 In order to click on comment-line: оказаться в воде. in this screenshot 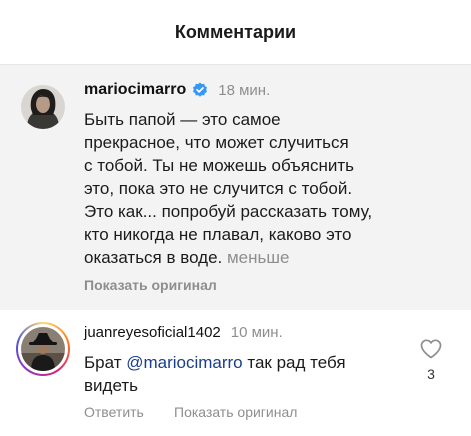, I will do `click(153, 257)`.